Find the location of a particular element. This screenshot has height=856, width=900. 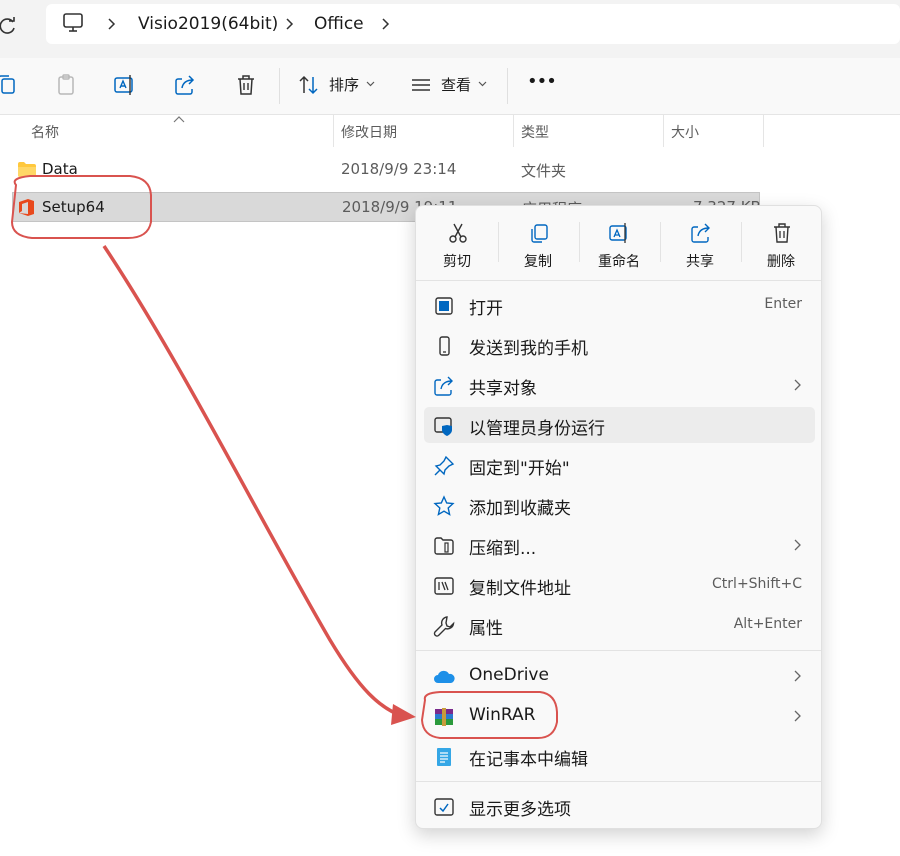

menu-item-pin-to-start: 固定到"开始" is located at coordinates (619, 465).